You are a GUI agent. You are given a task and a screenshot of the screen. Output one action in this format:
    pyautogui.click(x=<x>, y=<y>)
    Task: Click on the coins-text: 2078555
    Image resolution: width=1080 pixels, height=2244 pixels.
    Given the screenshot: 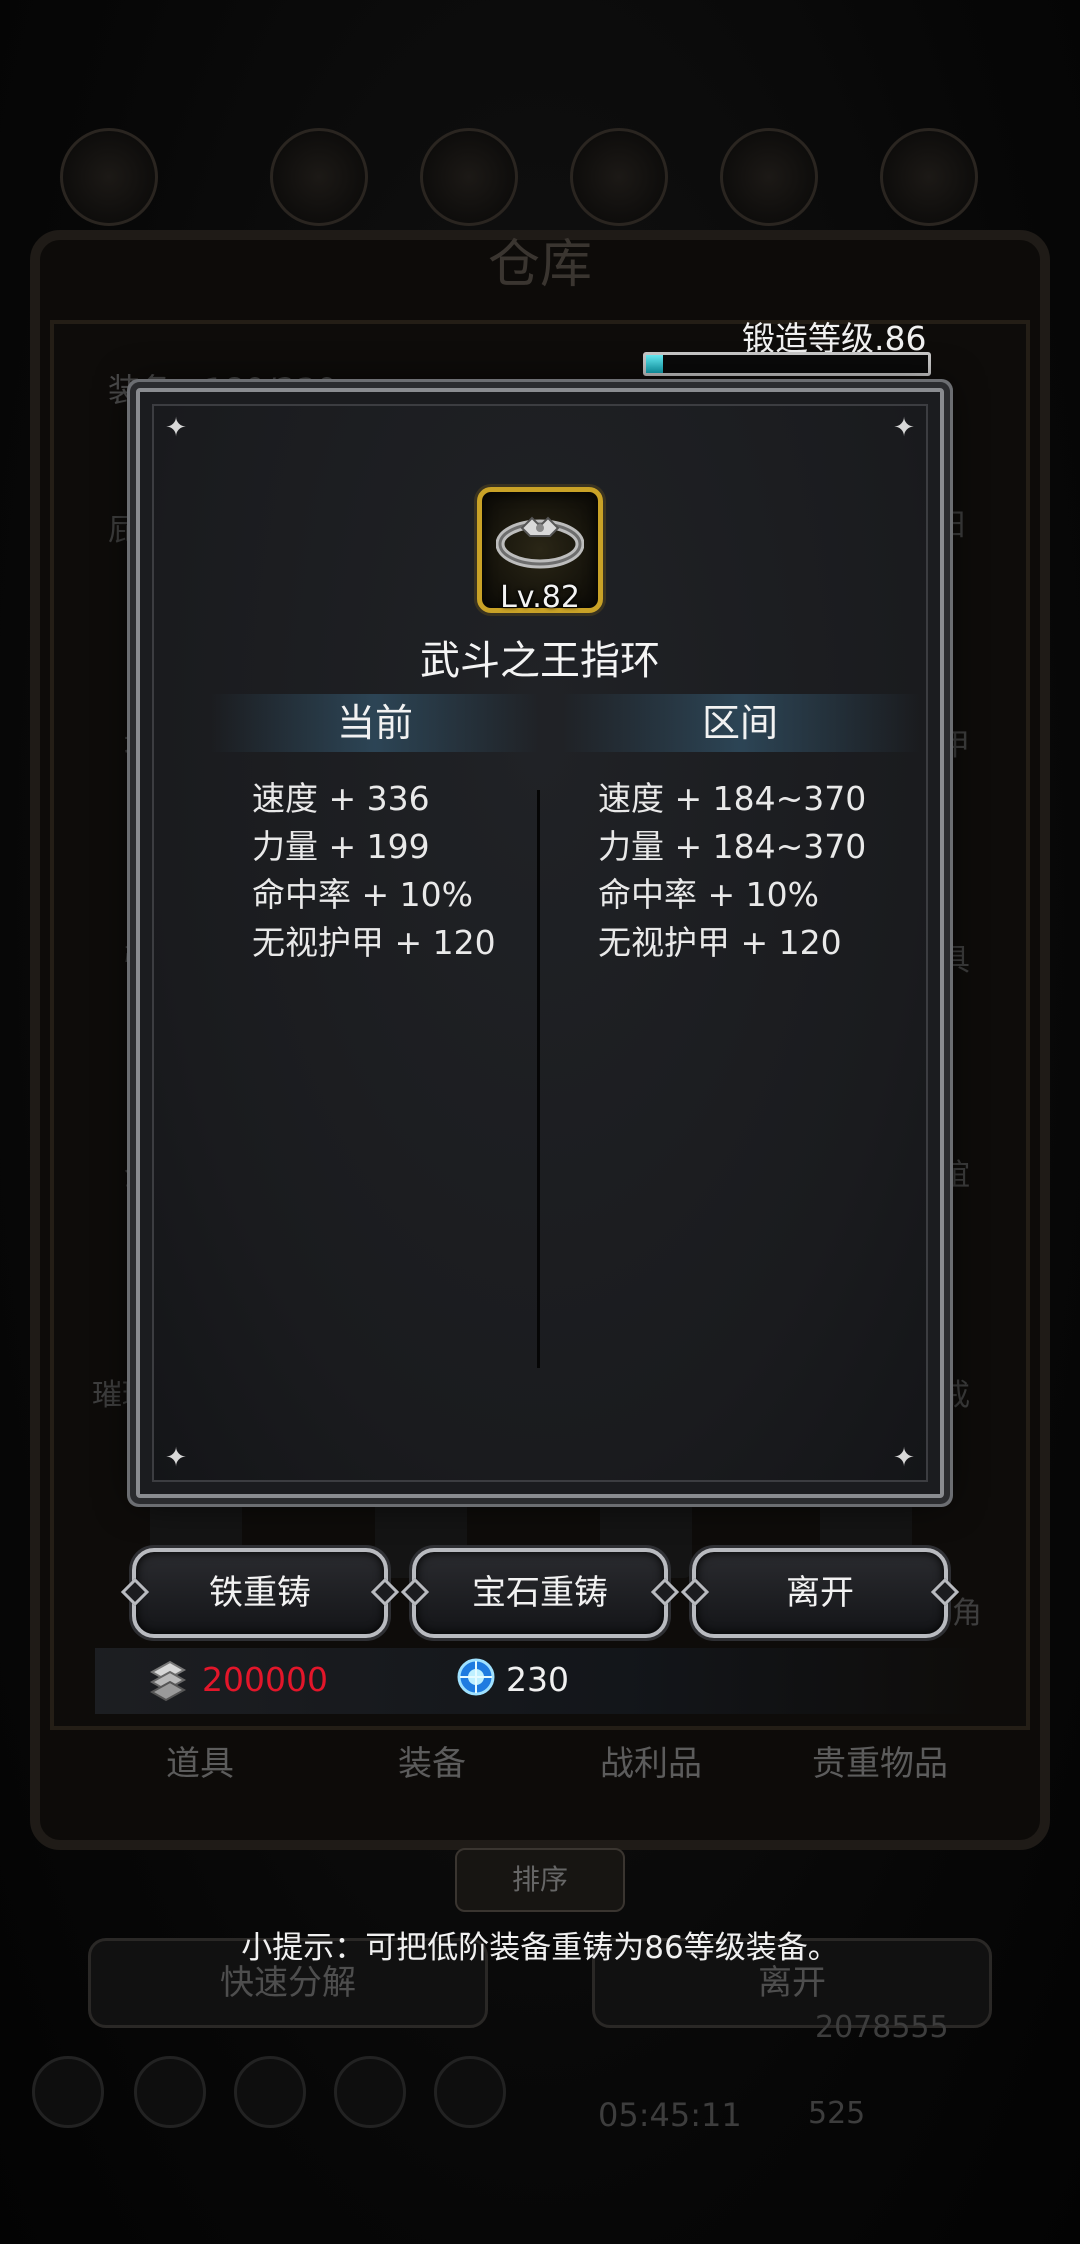 What is the action you would take?
    pyautogui.click(x=882, y=2027)
    